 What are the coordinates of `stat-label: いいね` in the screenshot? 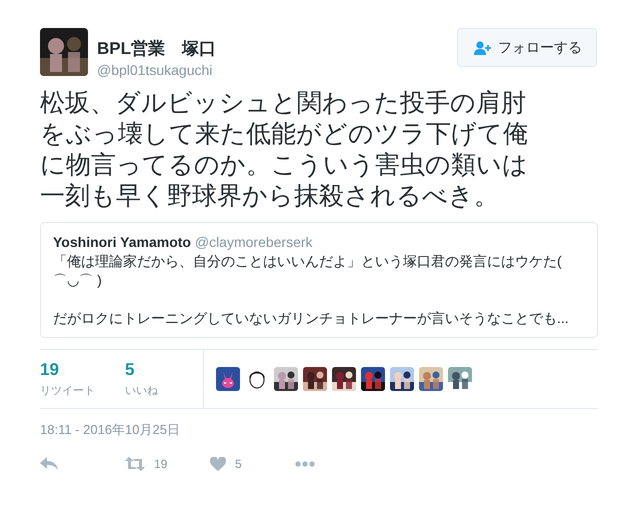 It's located at (142, 391).